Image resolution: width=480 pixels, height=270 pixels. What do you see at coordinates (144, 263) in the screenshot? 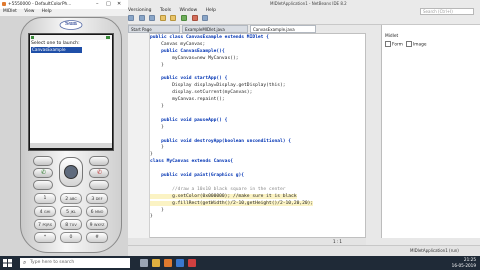
I see `task-view-icon` at bounding box center [144, 263].